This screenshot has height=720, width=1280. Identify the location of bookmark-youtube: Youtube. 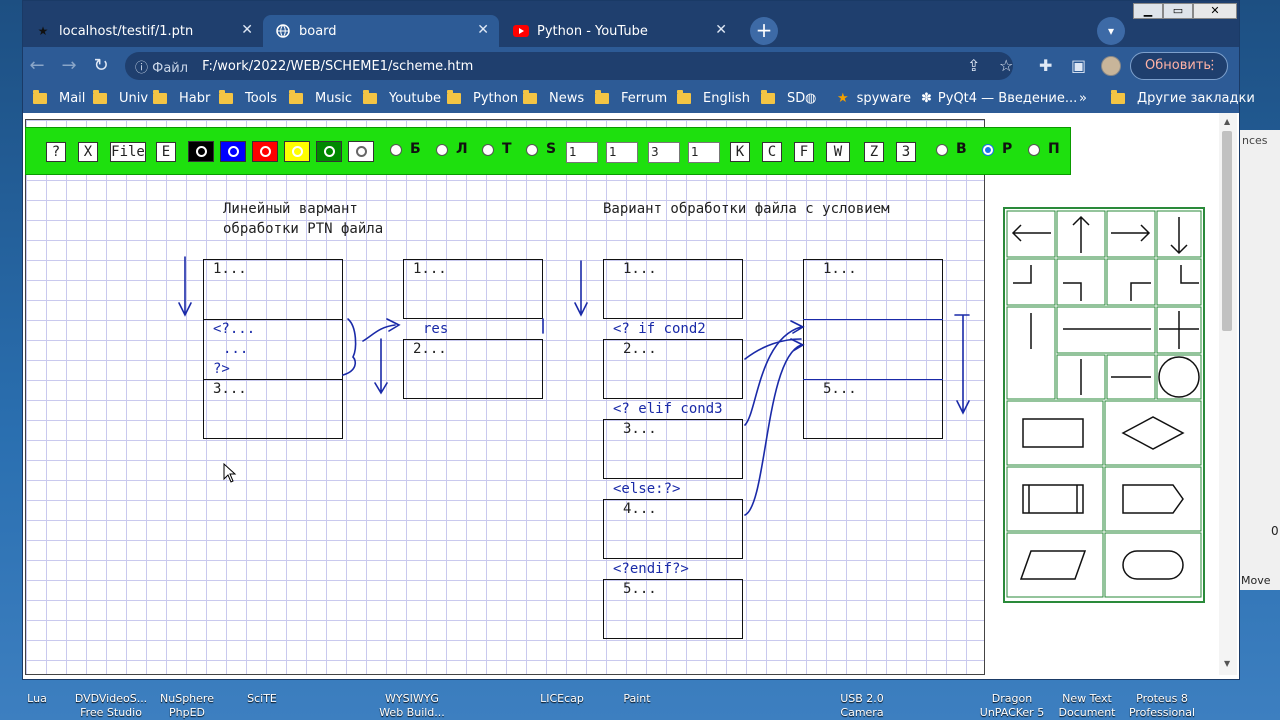
(402, 98).